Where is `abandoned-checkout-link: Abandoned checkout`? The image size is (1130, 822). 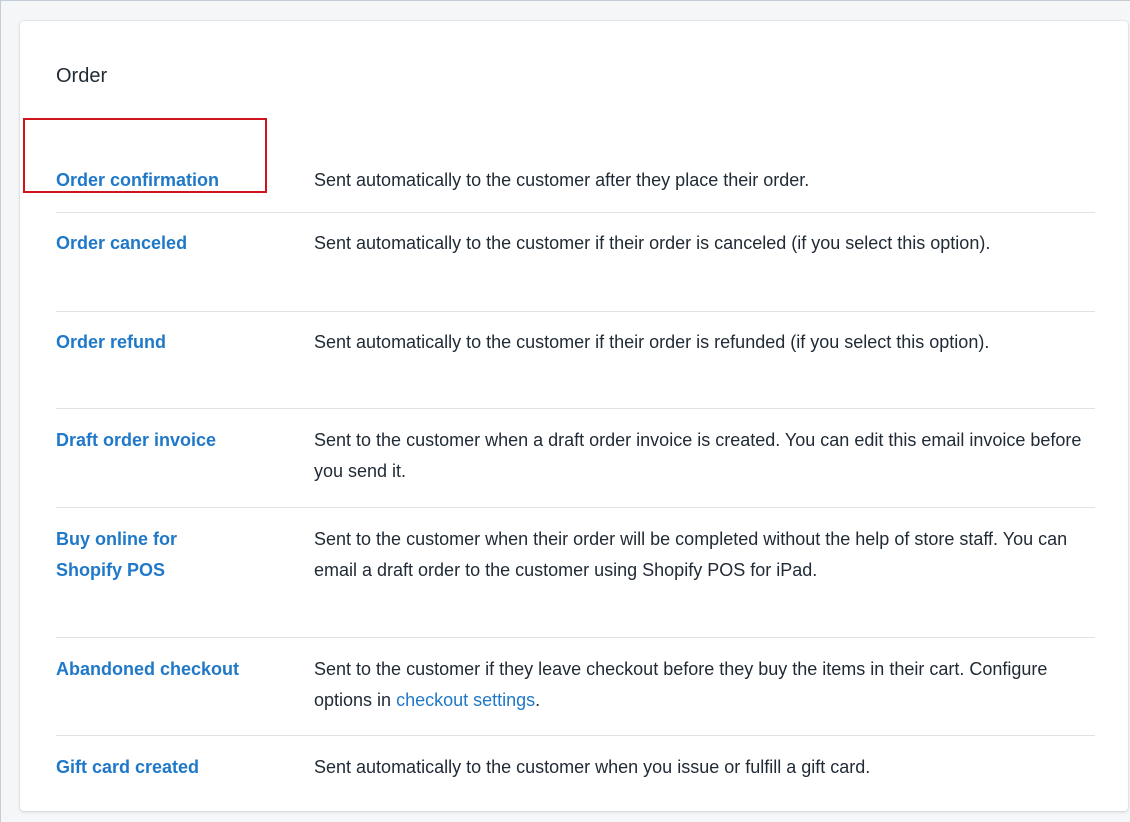 abandoned-checkout-link: Abandoned checkout is located at coordinates (147, 669).